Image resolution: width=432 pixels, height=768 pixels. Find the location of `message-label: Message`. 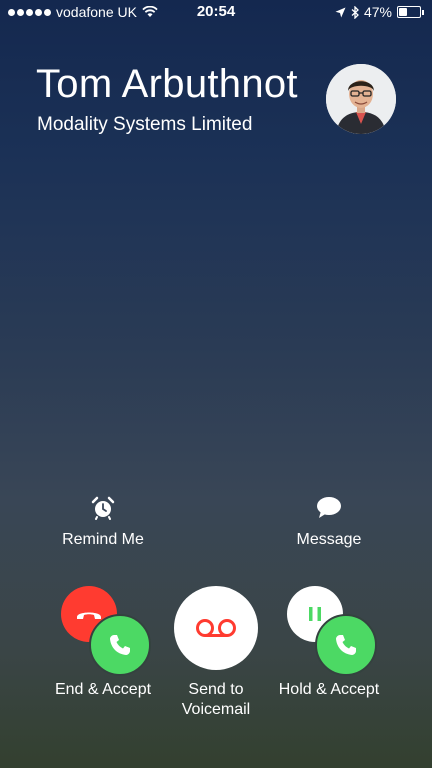

message-label: Message is located at coordinates (329, 539).